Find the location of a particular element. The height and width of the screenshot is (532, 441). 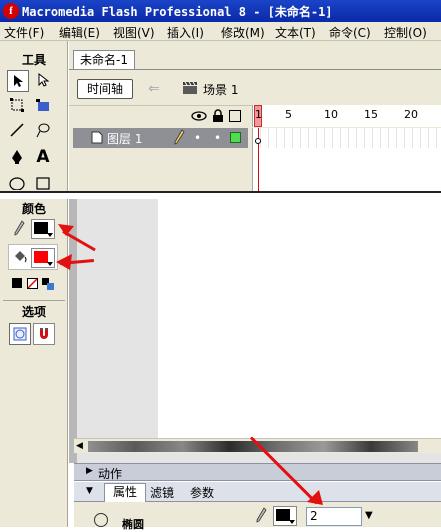

scroll-thumb is located at coordinates (253, 446).